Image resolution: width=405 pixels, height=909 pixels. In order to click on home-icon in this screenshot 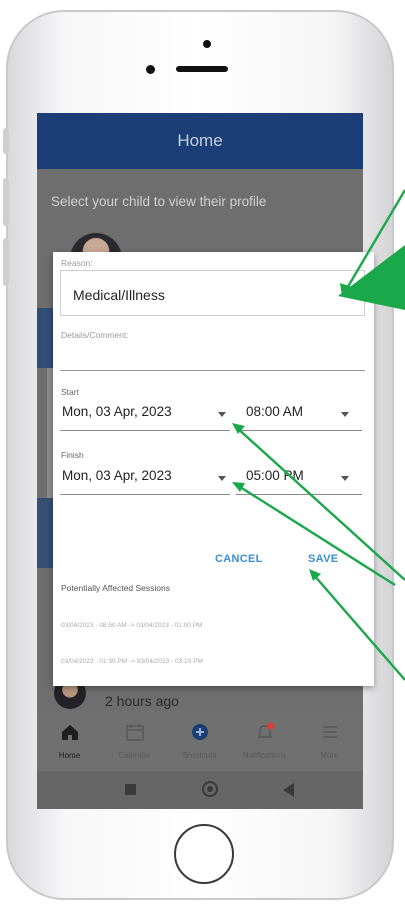, I will do `click(70, 732)`.